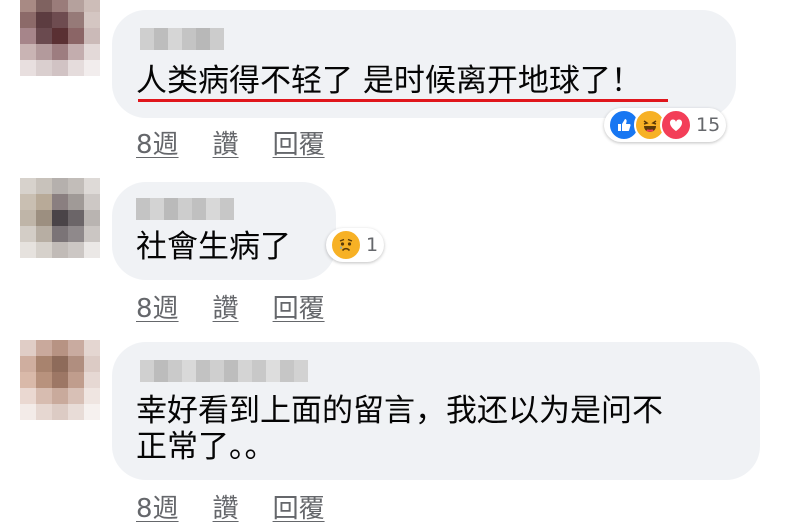 Image resolution: width=800 pixels, height=525 pixels. I want to click on highlight-underline, so click(403, 100).